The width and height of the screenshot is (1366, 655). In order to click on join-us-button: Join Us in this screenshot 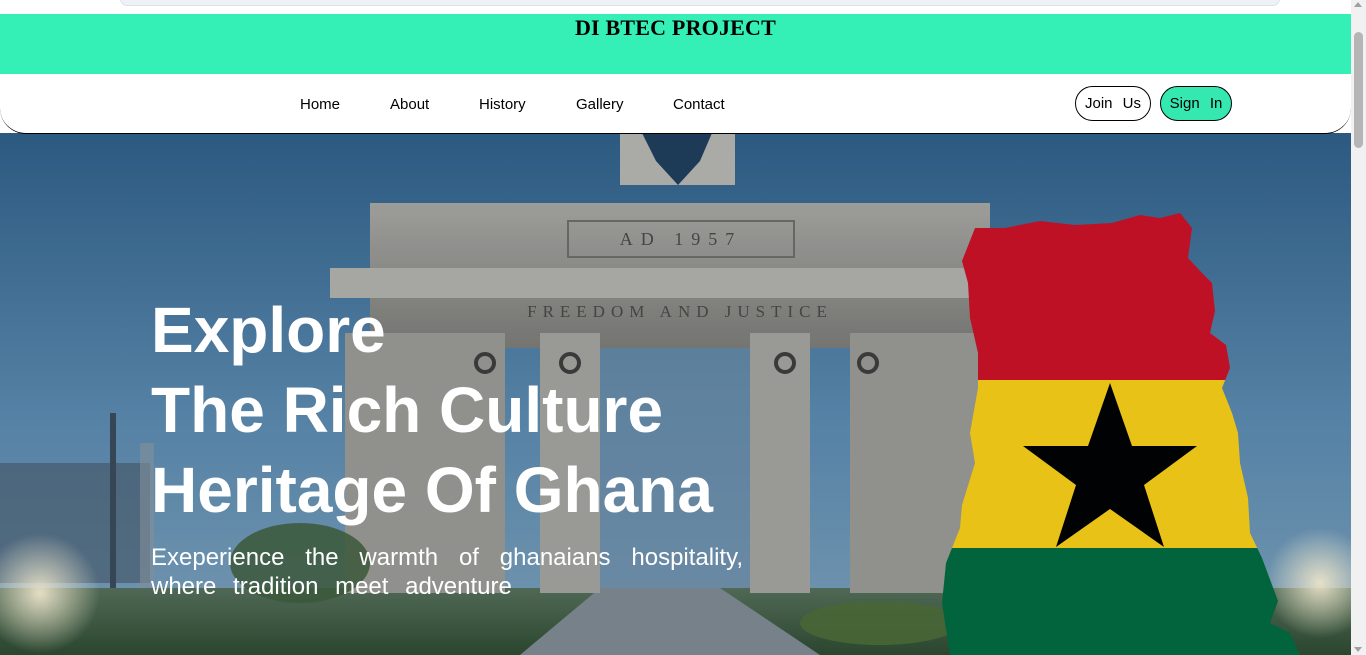, I will do `click(1113, 103)`.